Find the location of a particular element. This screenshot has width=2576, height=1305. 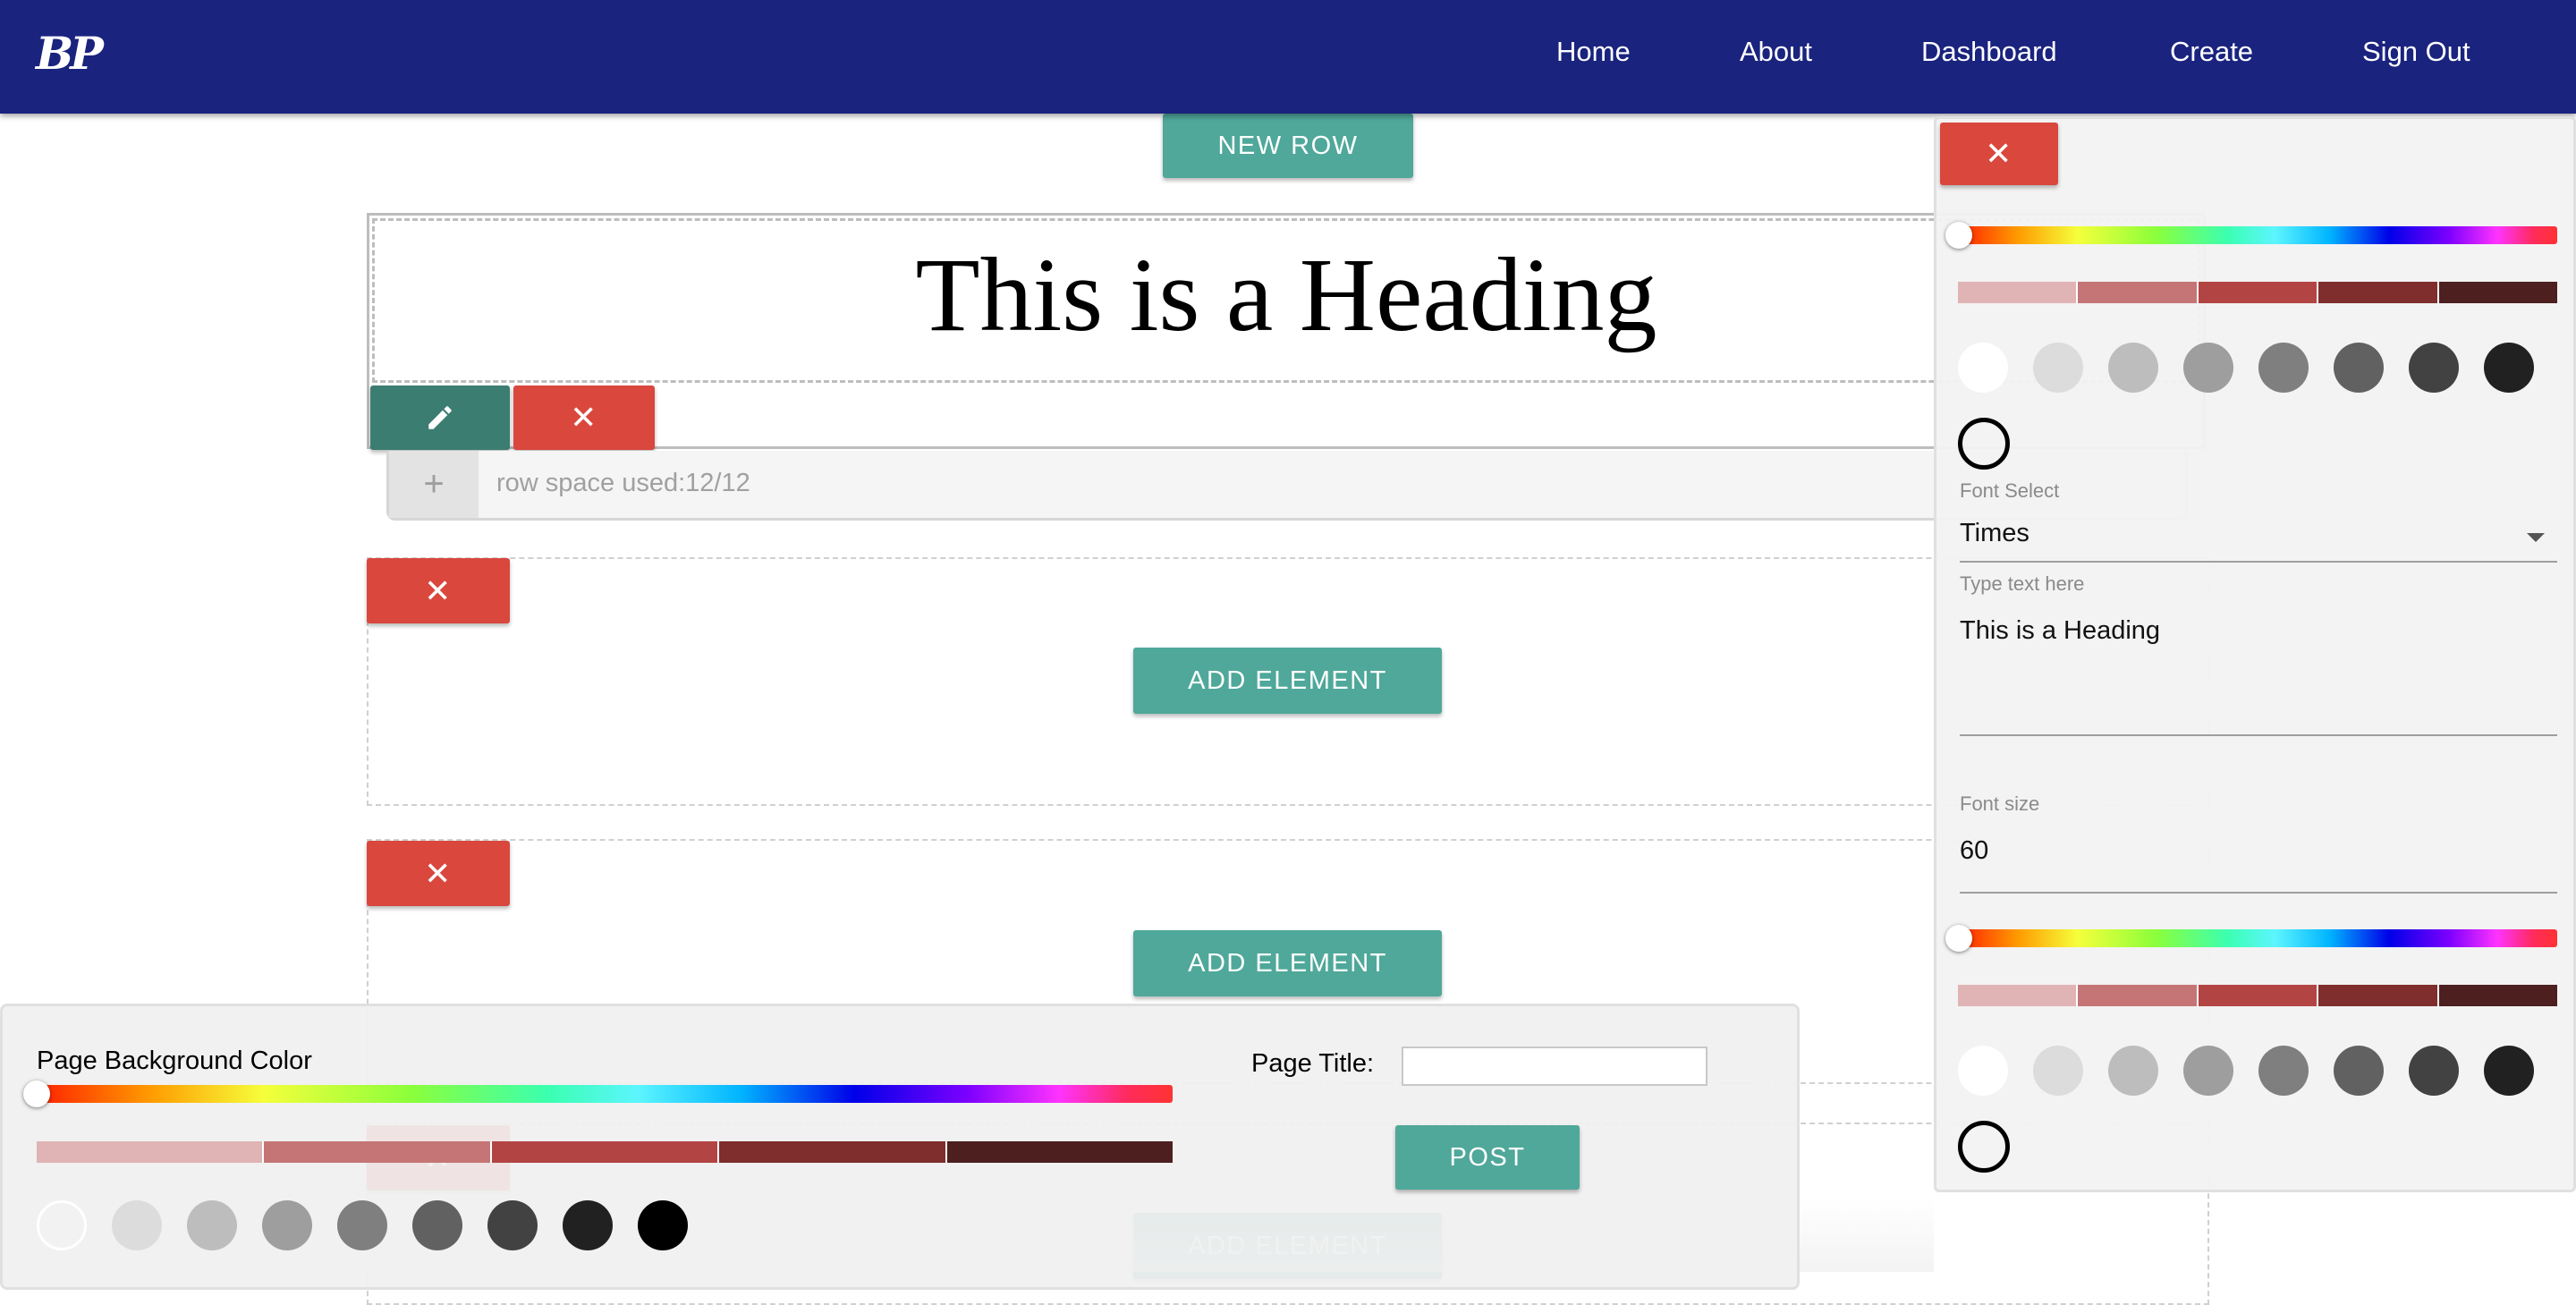

heading-element-text: This is a Heading is located at coordinates (1286, 295).